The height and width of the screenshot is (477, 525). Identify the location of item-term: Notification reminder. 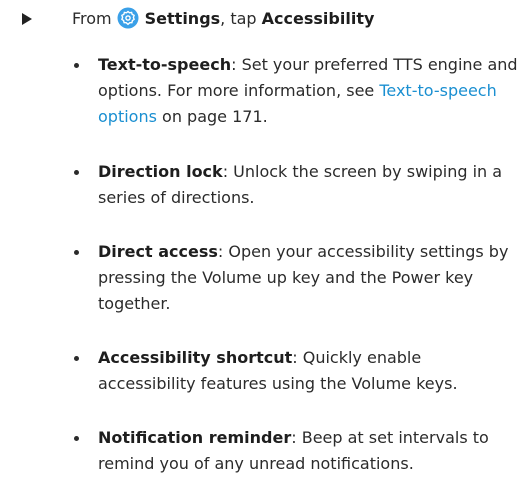
(195, 437).